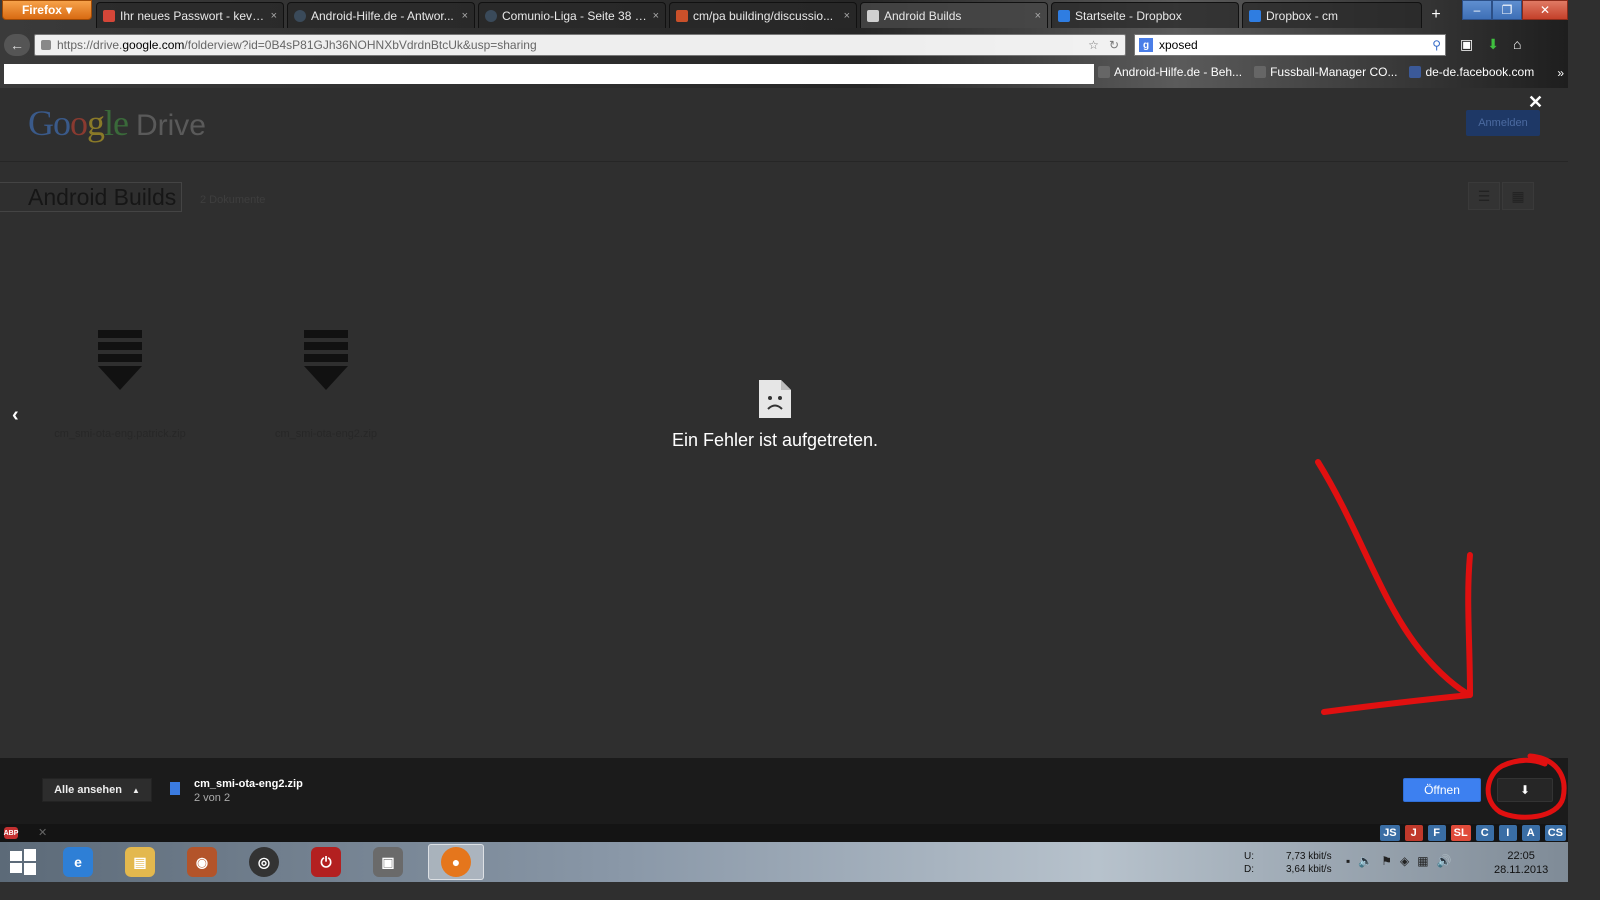 Image resolution: width=1600 pixels, height=900 pixels. What do you see at coordinates (190, 15) in the screenshot?
I see `tab-gmail: Ihr neues Passwort - kevin... ×` at bounding box center [190, 15].